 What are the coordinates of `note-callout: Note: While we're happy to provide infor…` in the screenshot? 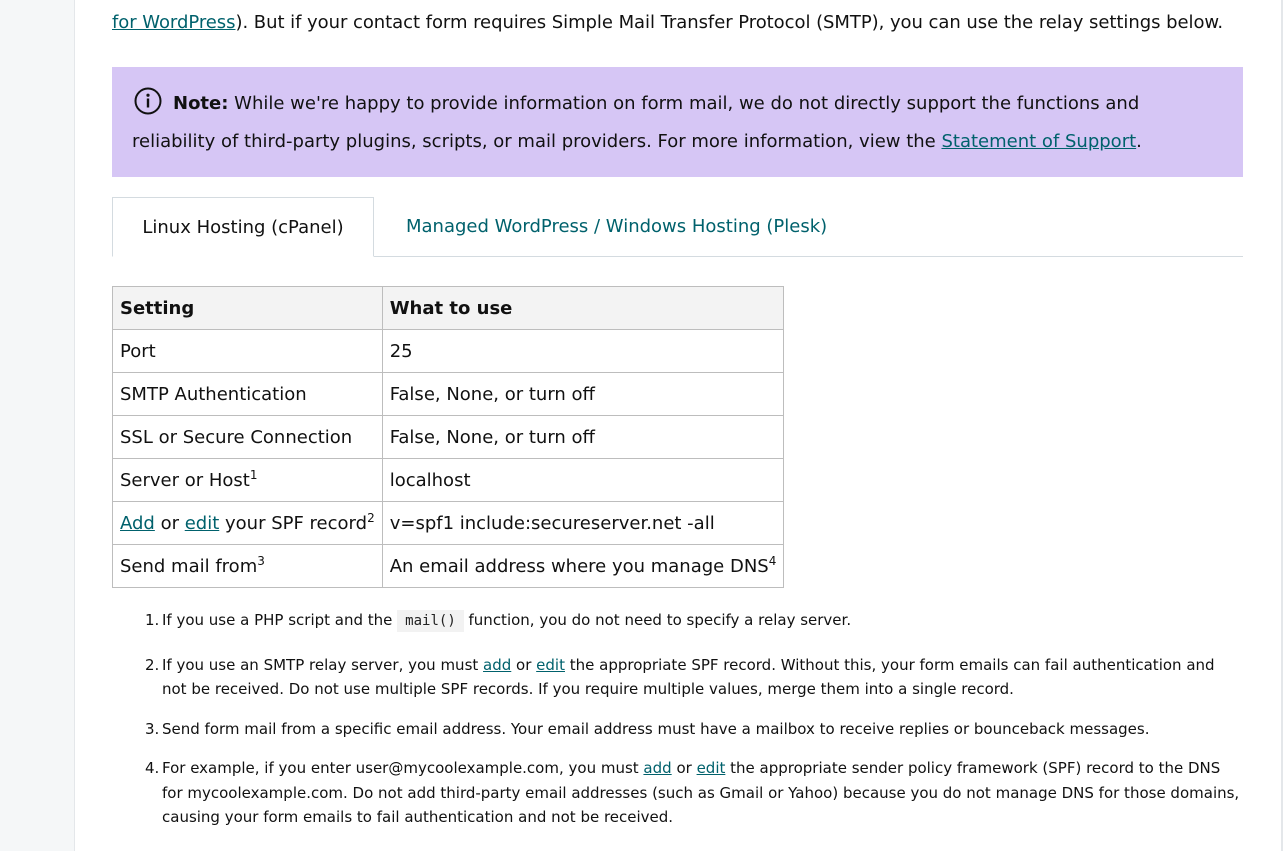 It's located at (677, 122).